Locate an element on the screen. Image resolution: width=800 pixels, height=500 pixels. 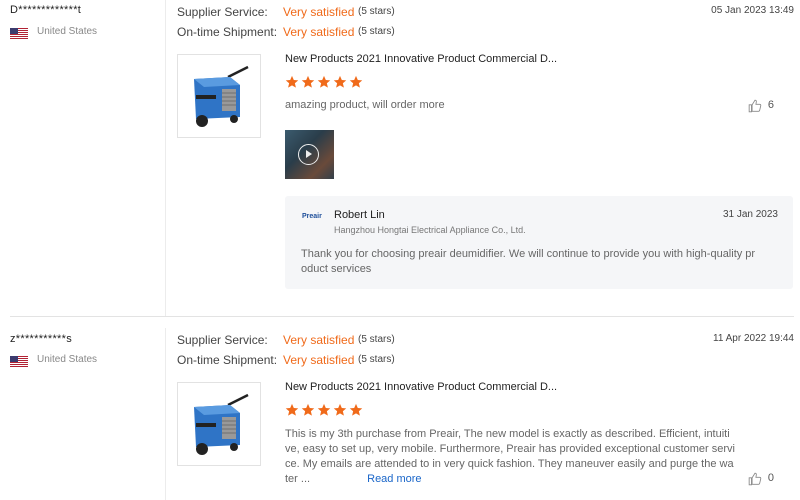
read-more-link: Read more is located at coordinates (394, 479).